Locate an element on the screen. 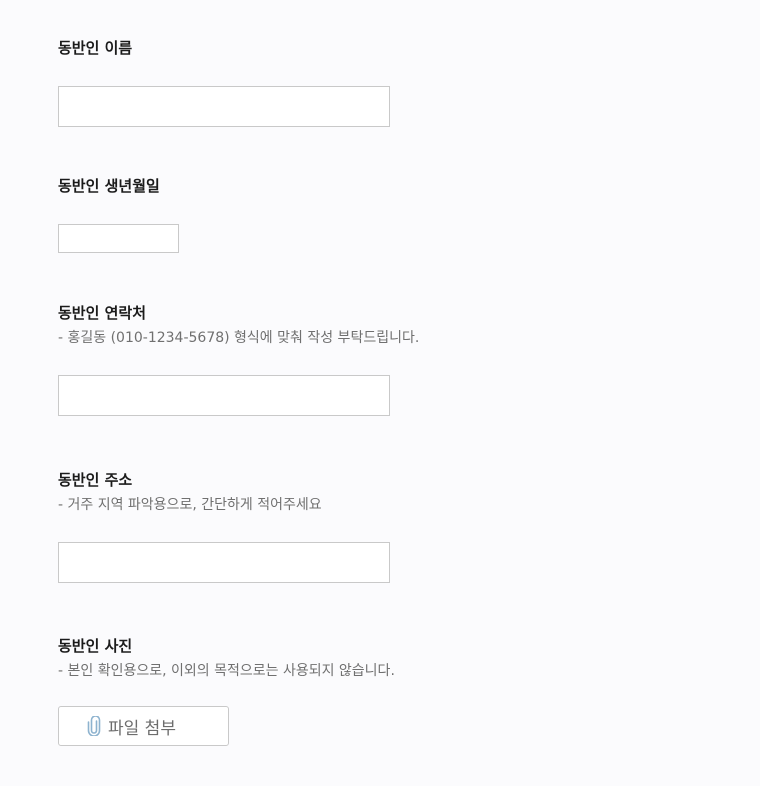 The height and width of the screenshot is (786, 760). companion-address-field: 동반인 주소 - 거주 지역 파악용으로, 간단하게 적어주세요 is located at coordinates (224, 526).